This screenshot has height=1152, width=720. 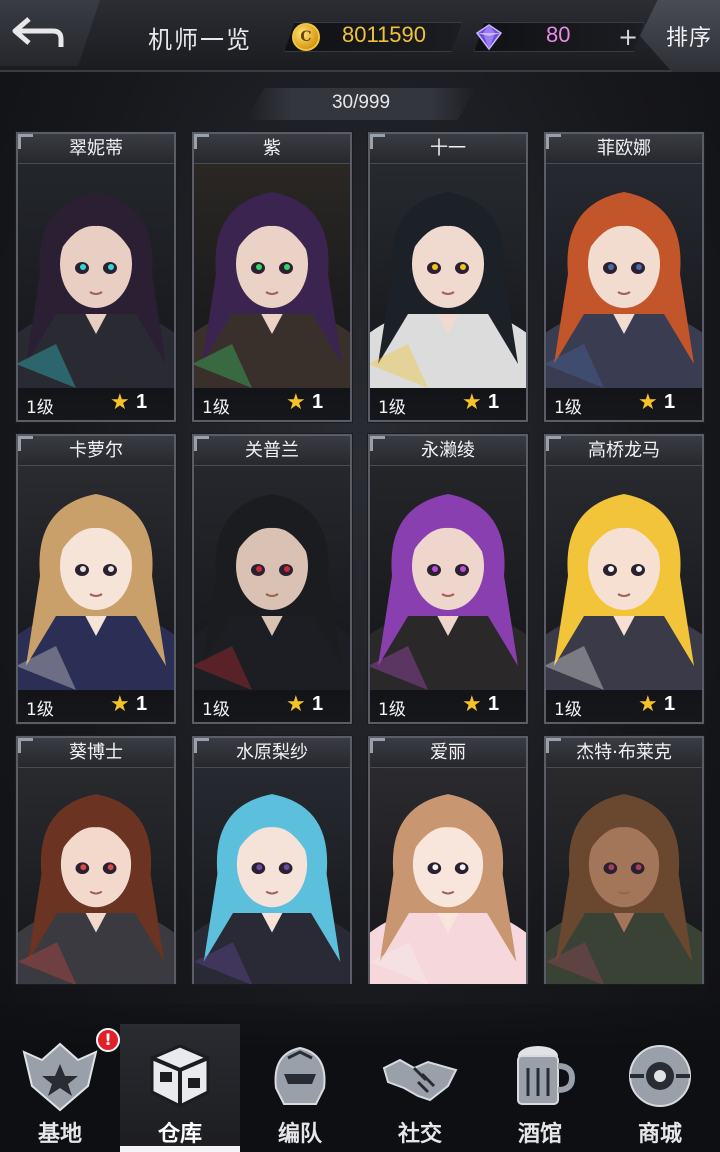 I want to click on add-gems-button: +, so click(x=628, y=37).